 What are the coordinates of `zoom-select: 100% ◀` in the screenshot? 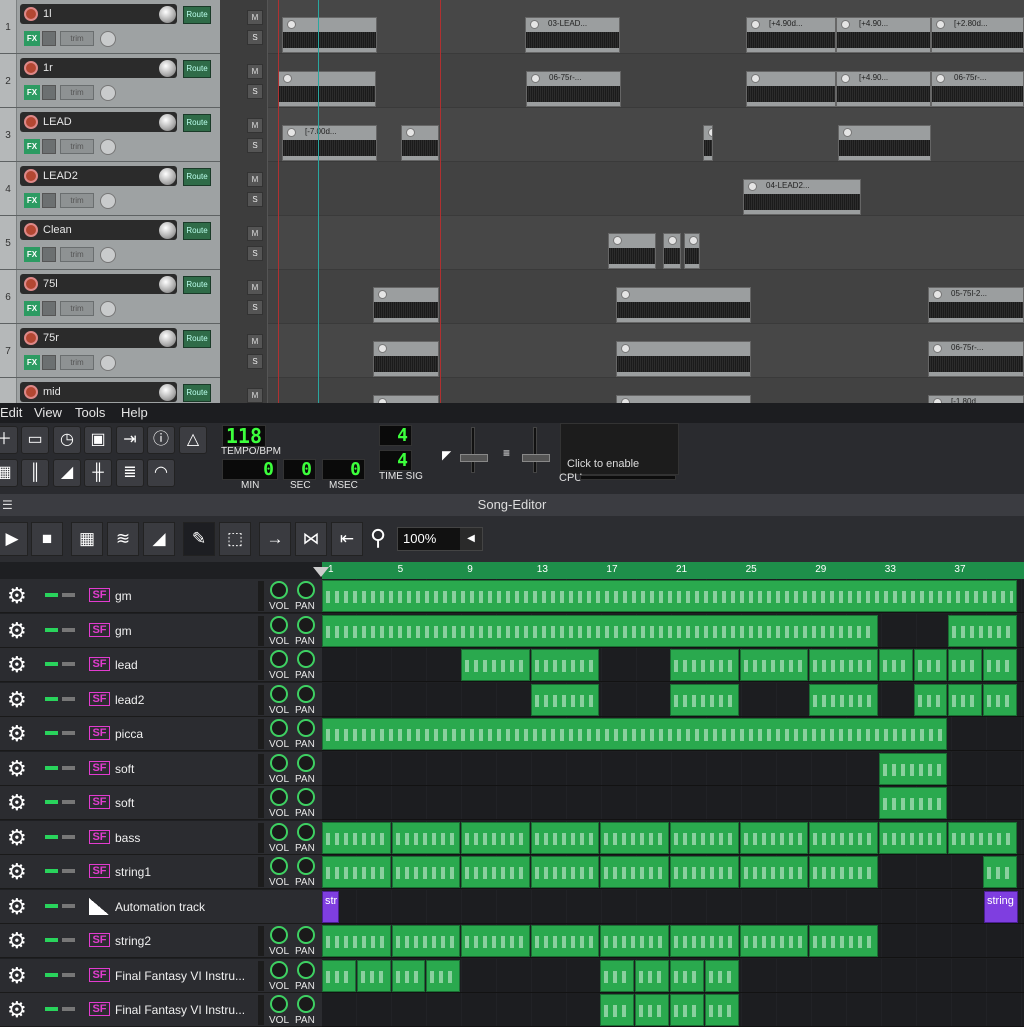 It's located at (440, 539).